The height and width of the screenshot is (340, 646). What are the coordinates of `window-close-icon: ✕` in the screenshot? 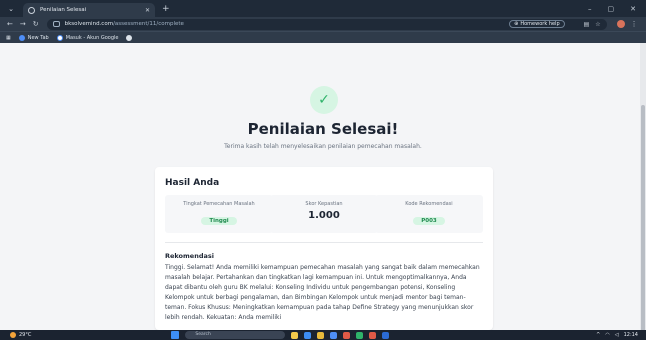 It's located at (633, 9).